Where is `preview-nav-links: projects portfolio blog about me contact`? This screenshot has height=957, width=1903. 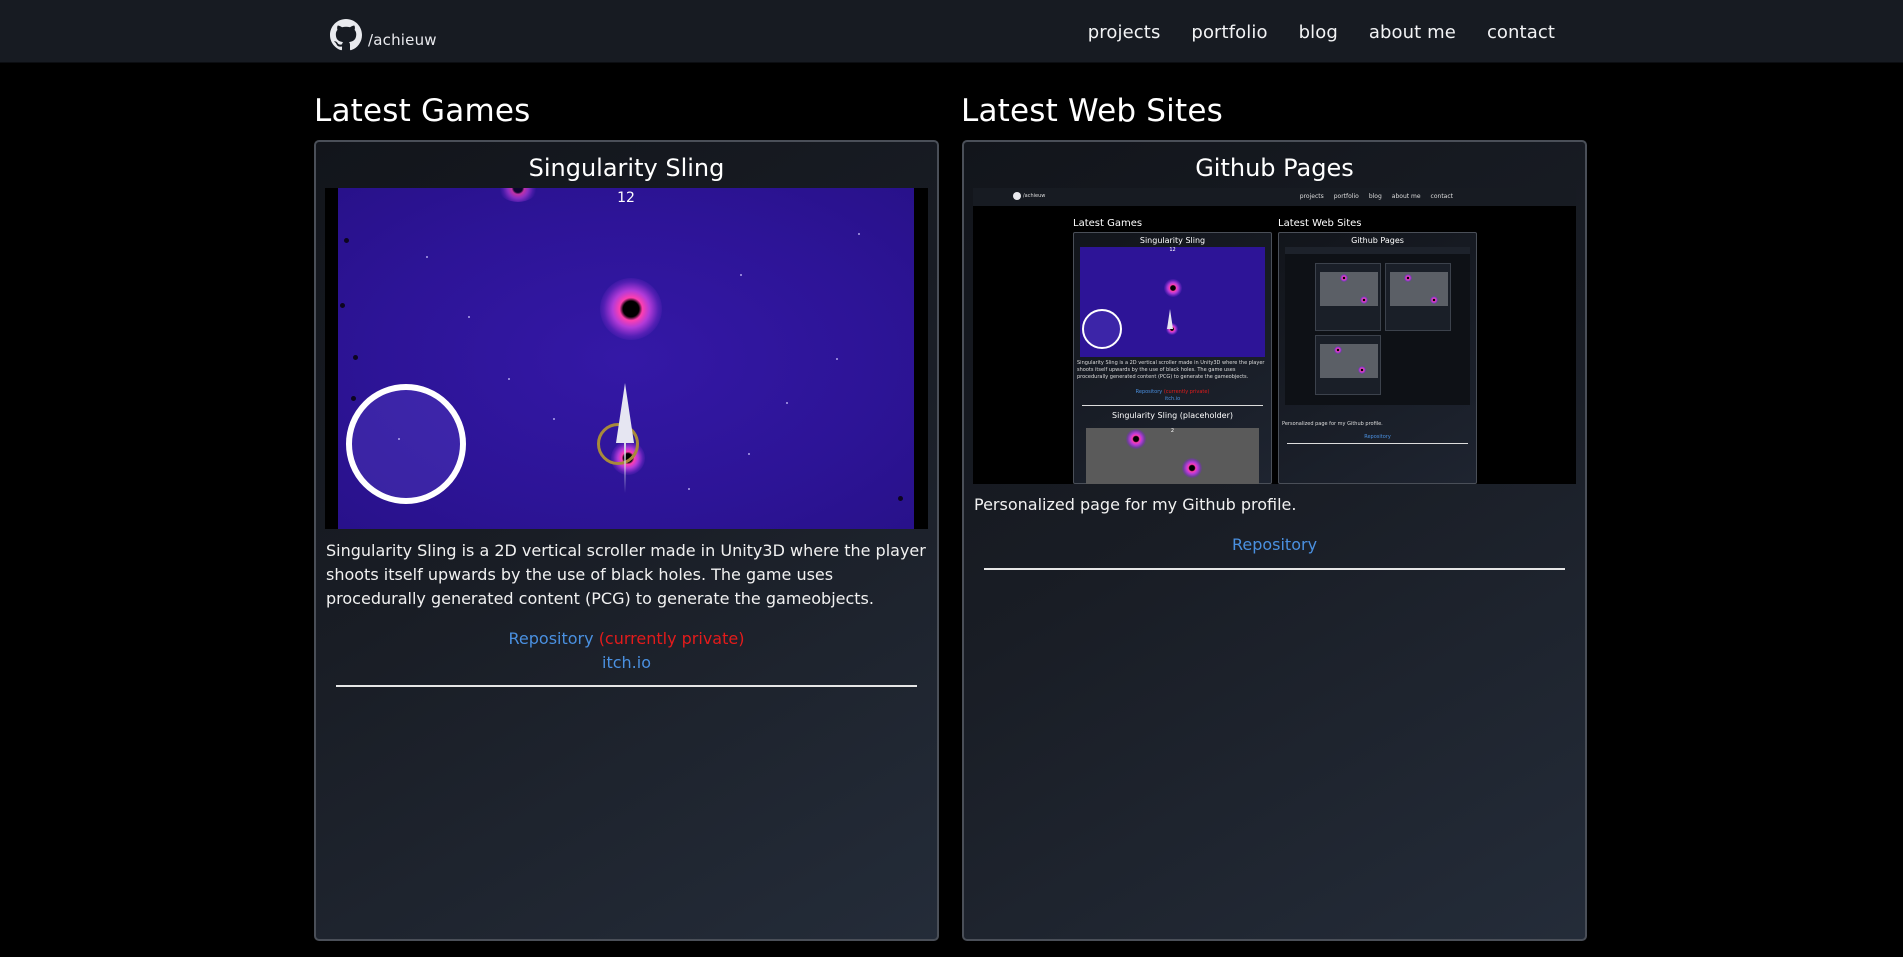
preview-nav-links: projects portfolio blog about me contact is located at coordinates (1376, 196).